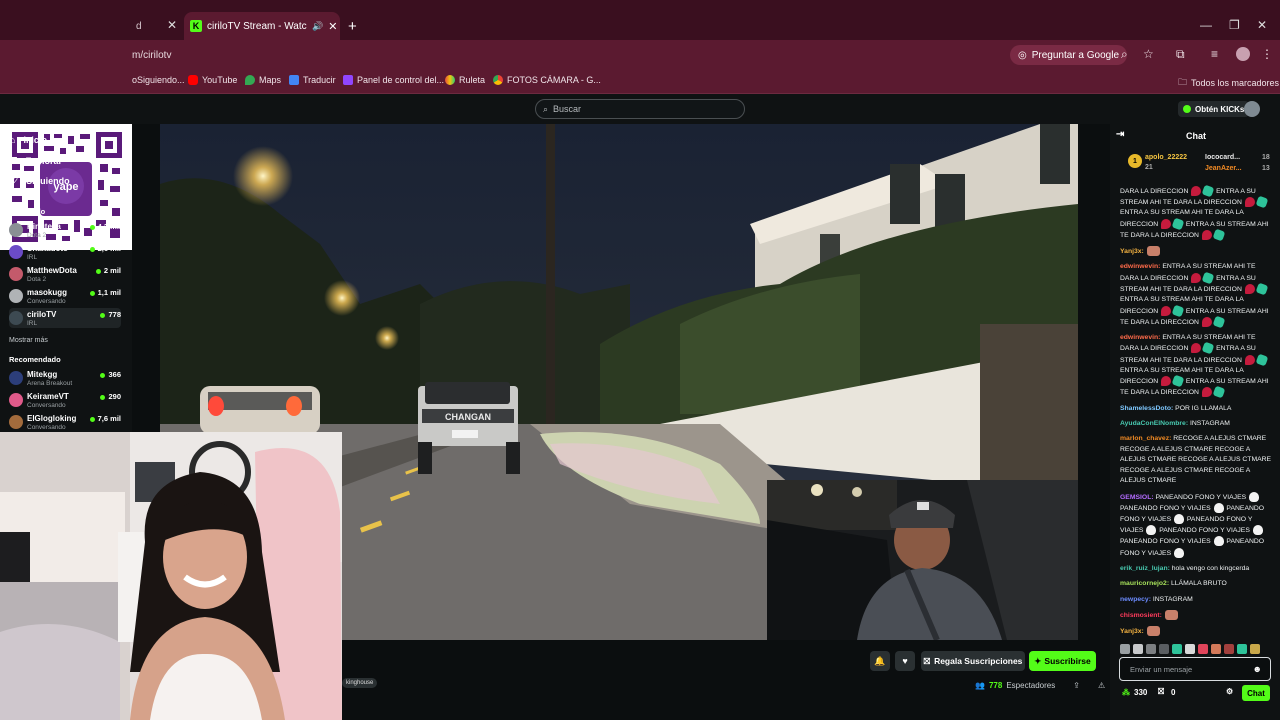 This screenshot has height=720, width=1280. Describe the element at coordinates (1166, 157) in the screenshot. I see `gifter-name: apolo_22222` at that location.